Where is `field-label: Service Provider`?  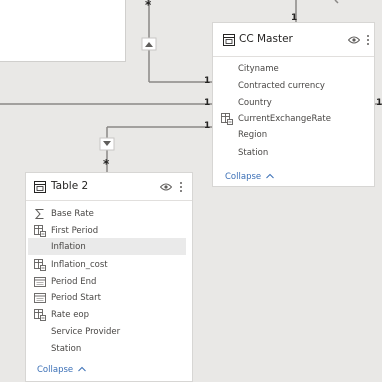
field-label: Service Provider is located at coordinates (86, 331).